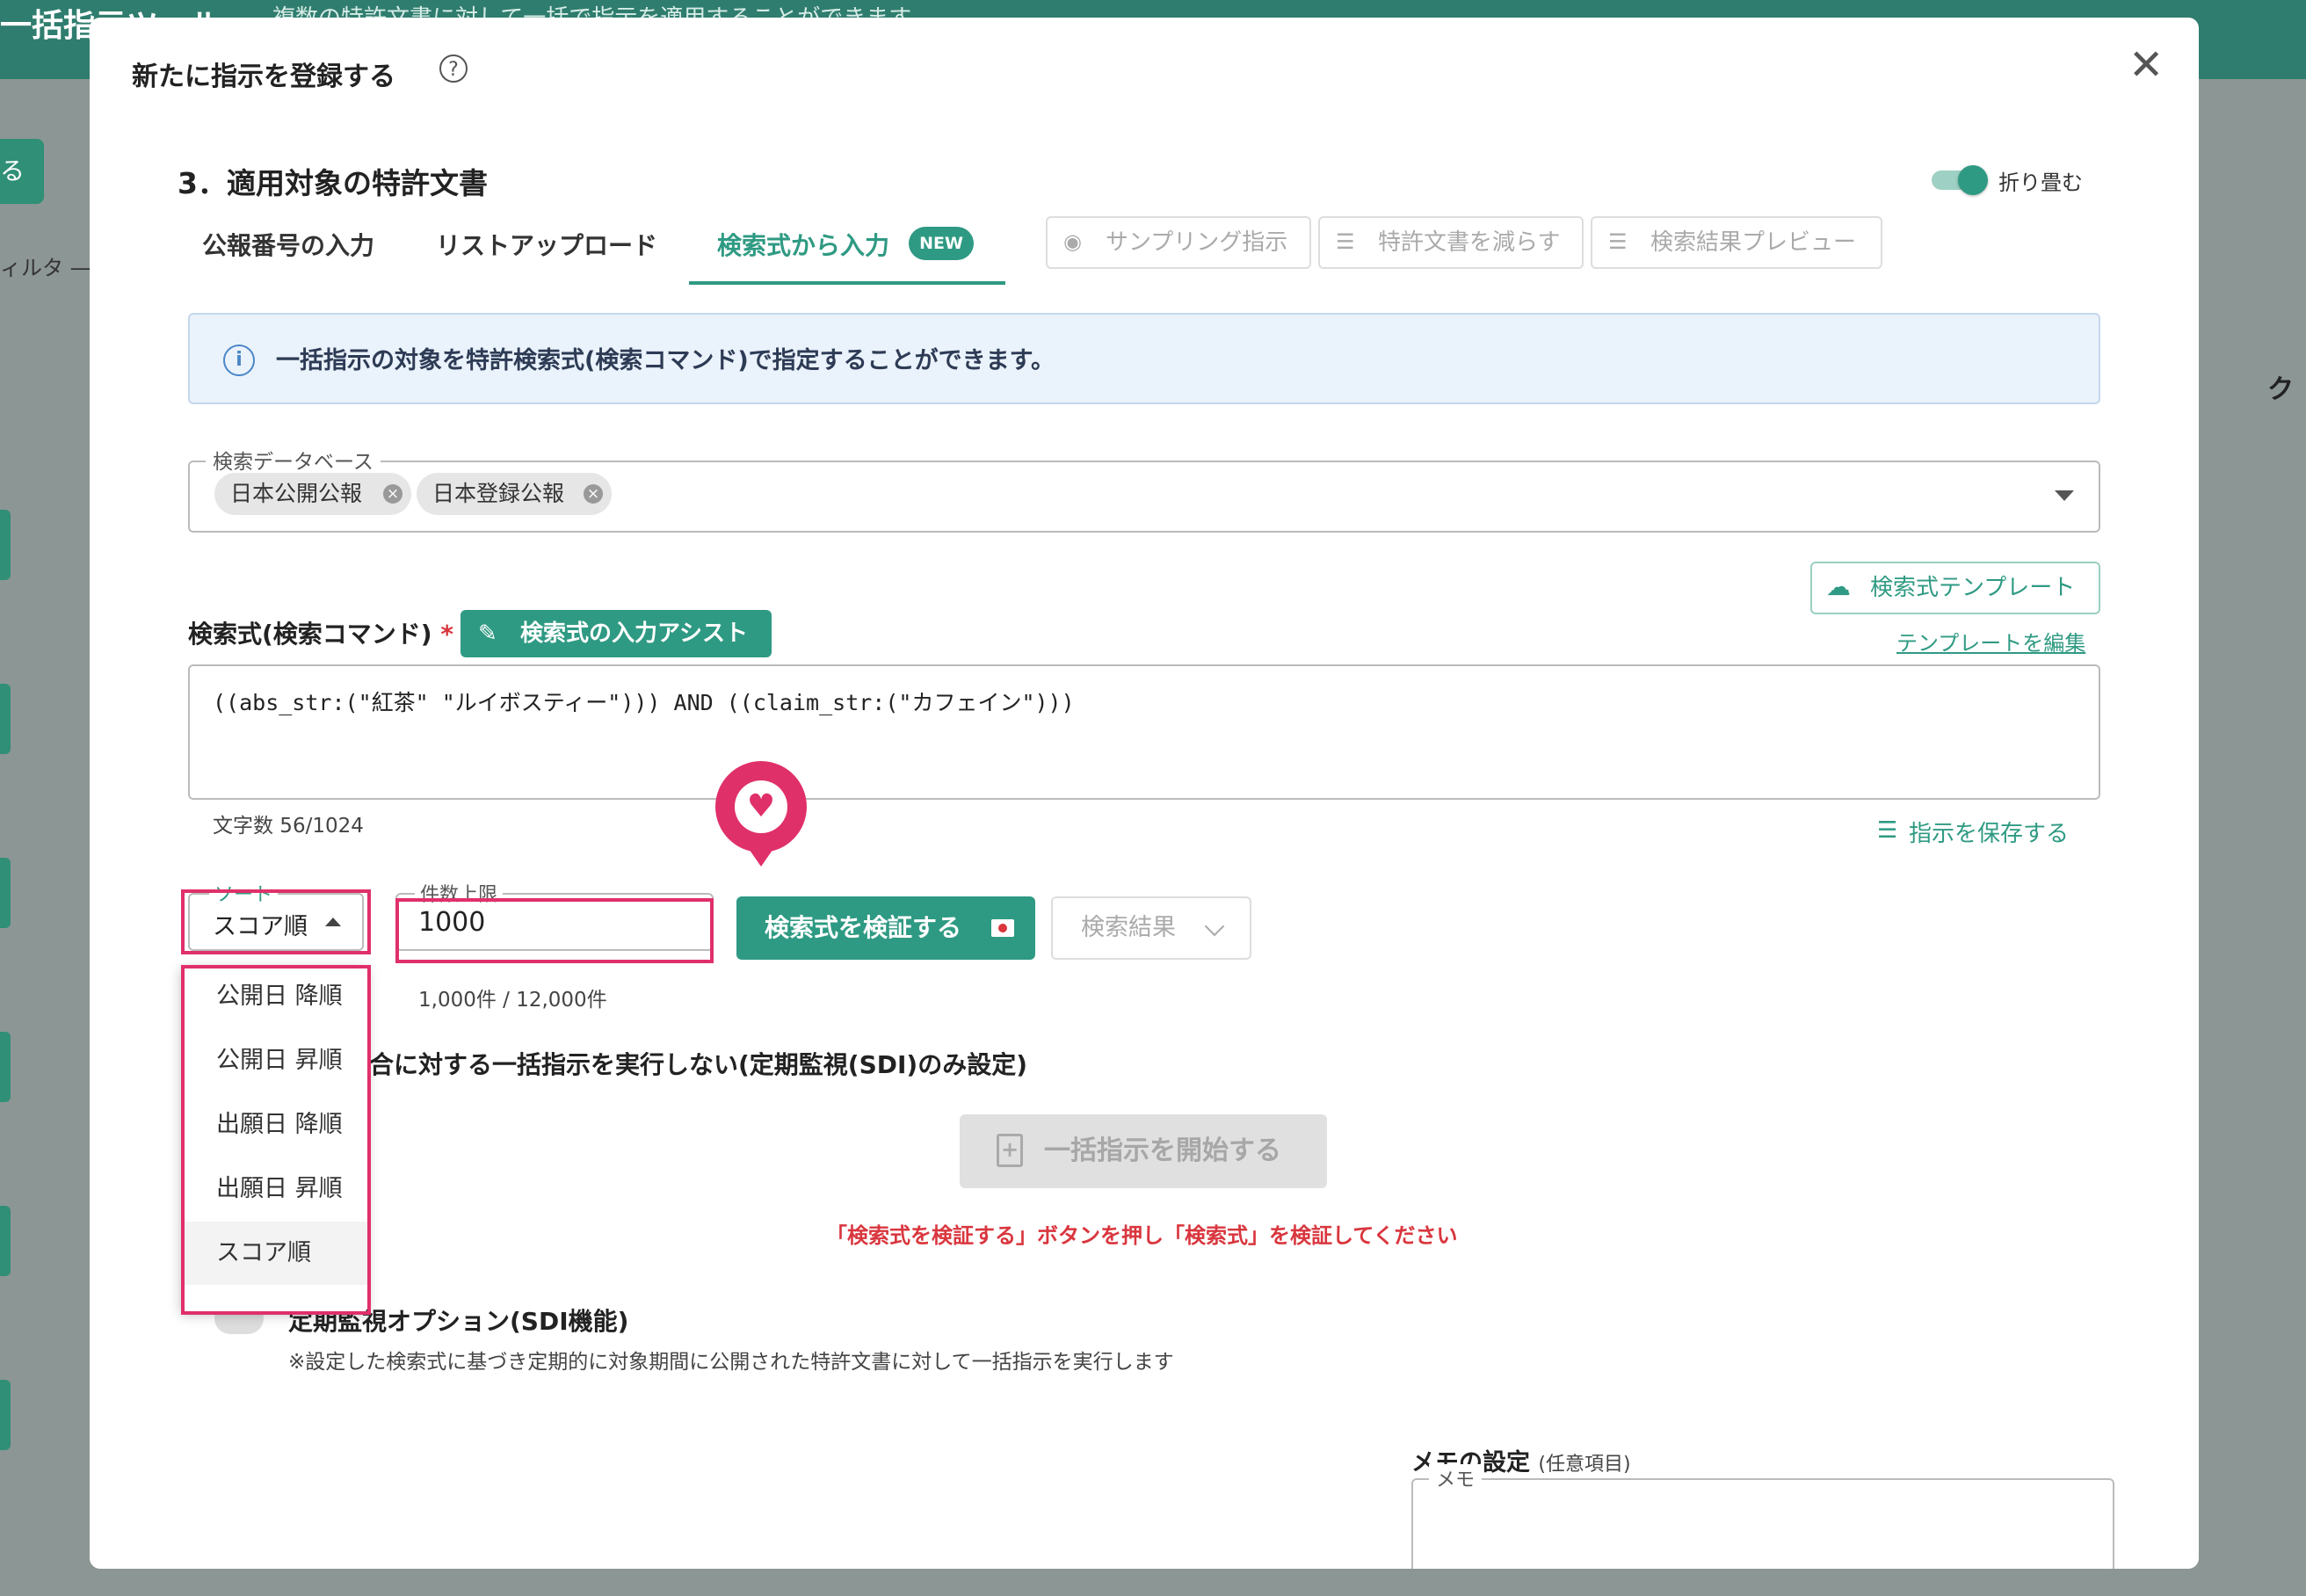 The image size is (2306, 1596). I want to click on query-assist-button: ✎ 検索式の入力アシスト, so click(616, 633).